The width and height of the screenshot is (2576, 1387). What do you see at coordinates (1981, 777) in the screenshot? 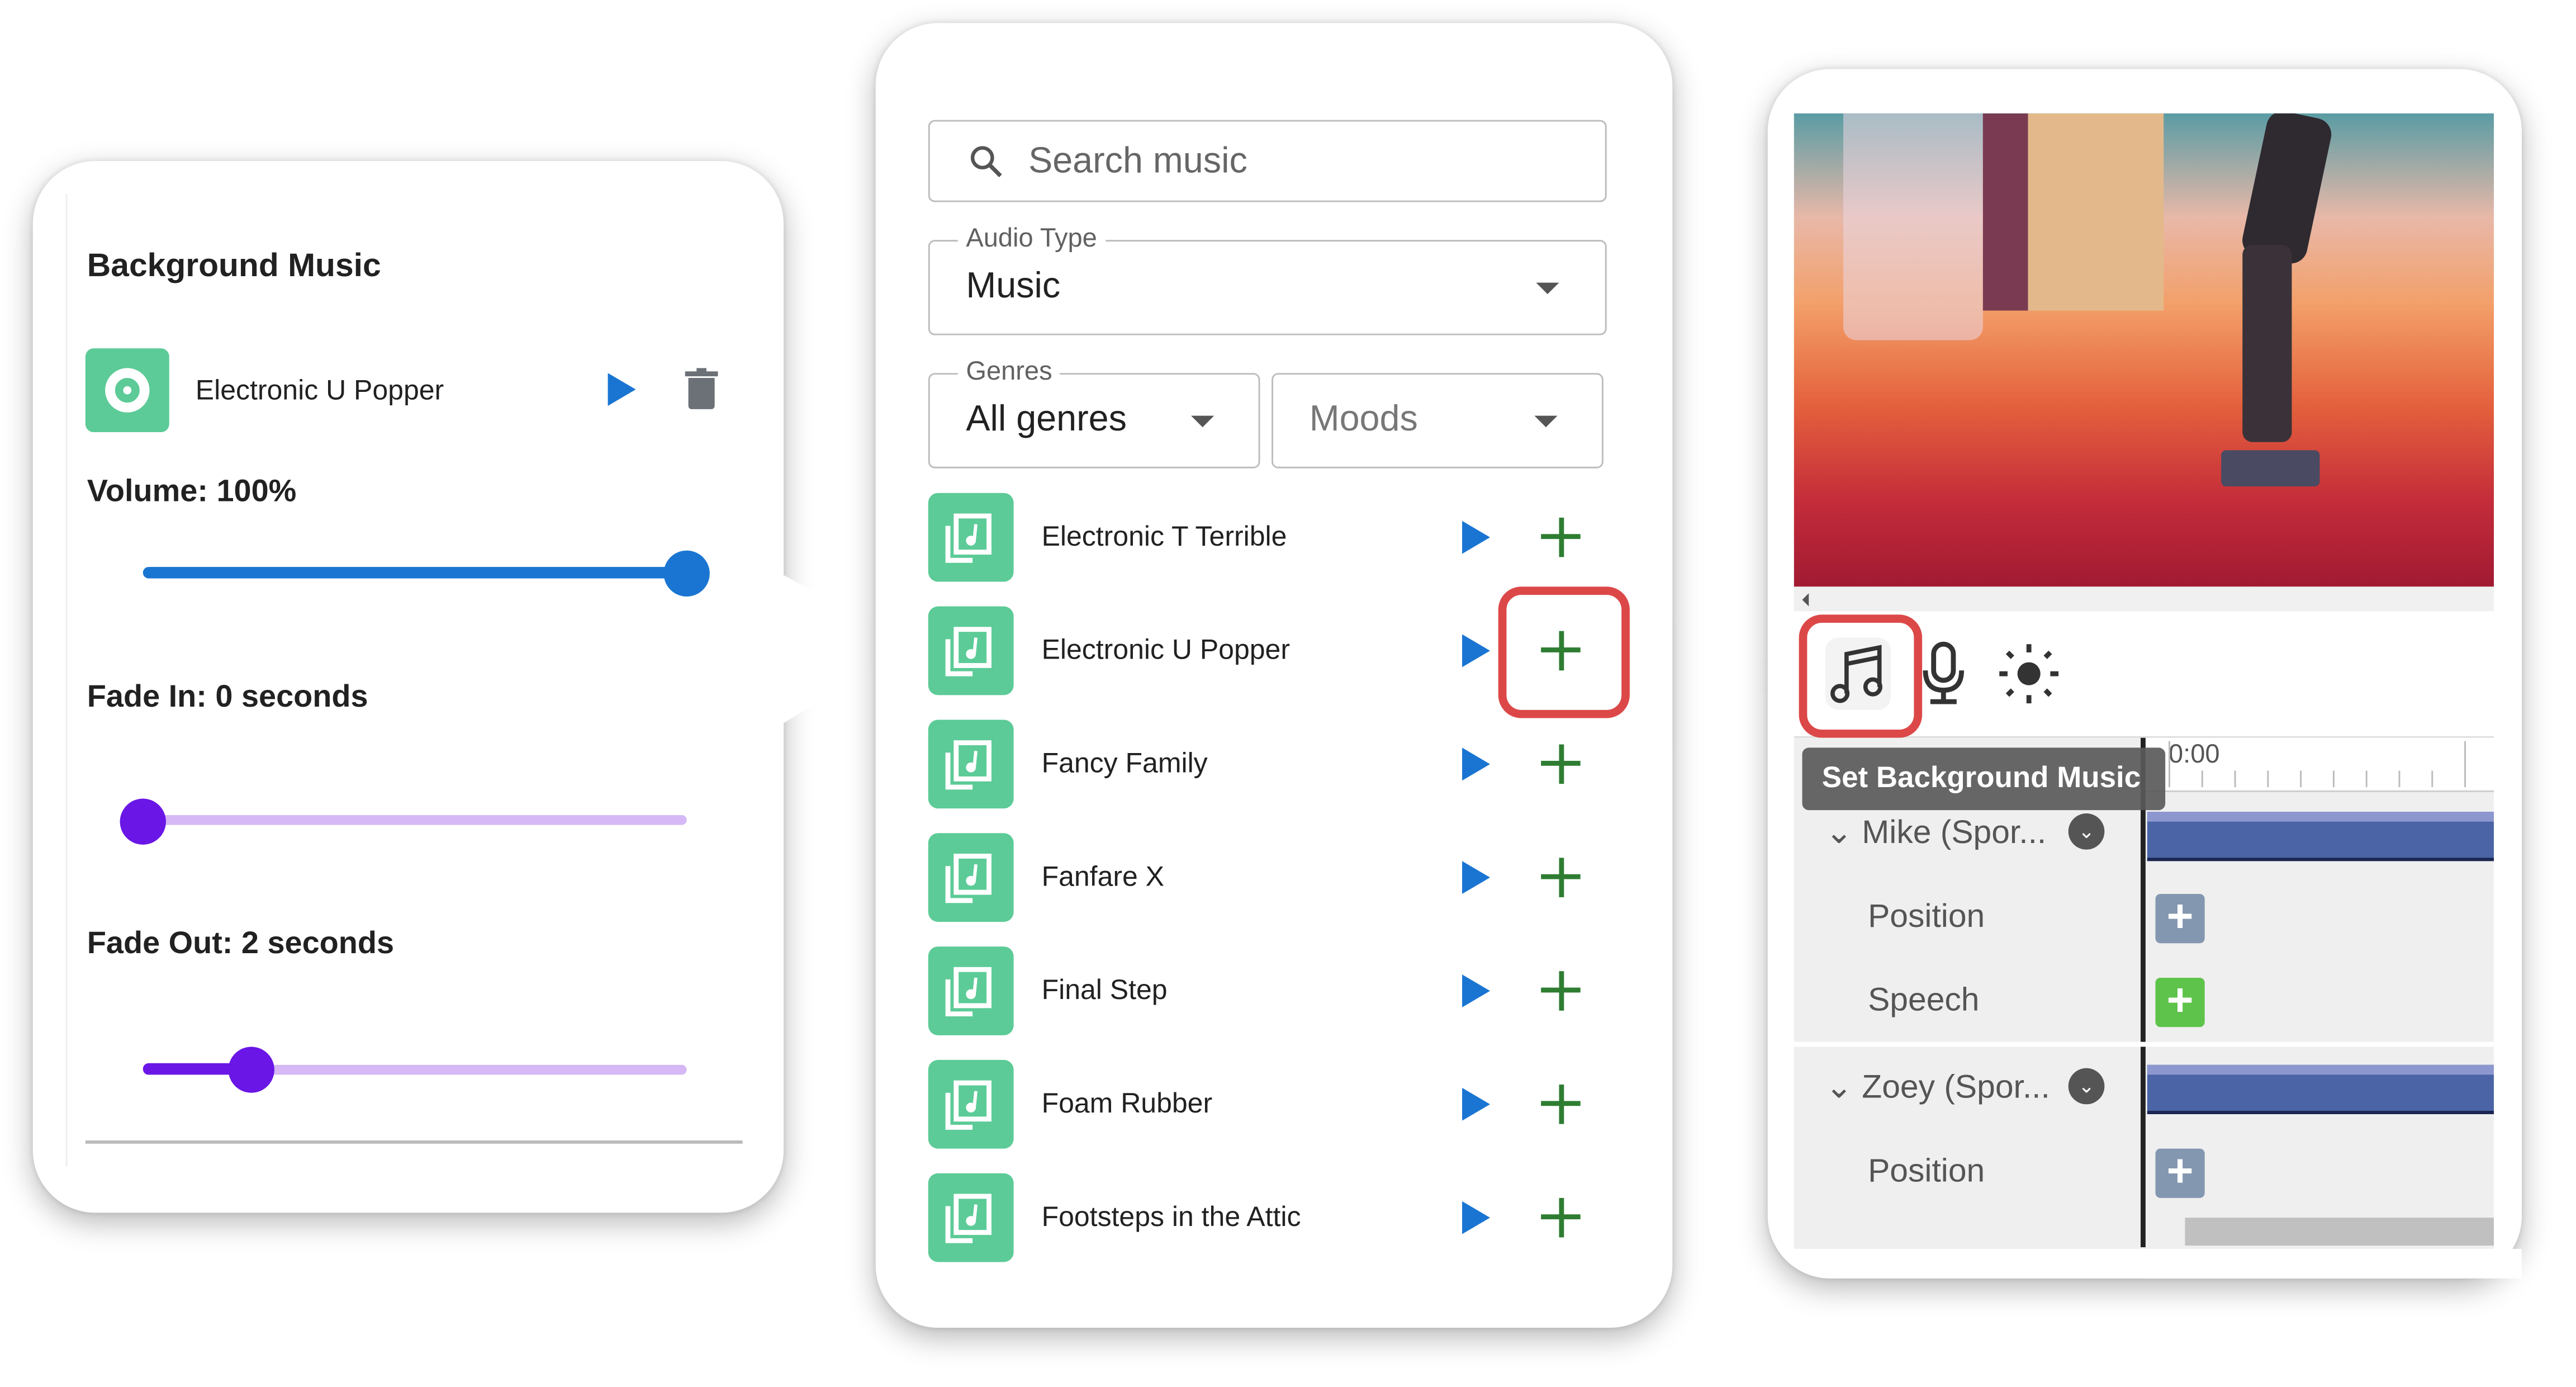
I see `tooltip-text: Set Background Music` at bounding box center [1981, 777].